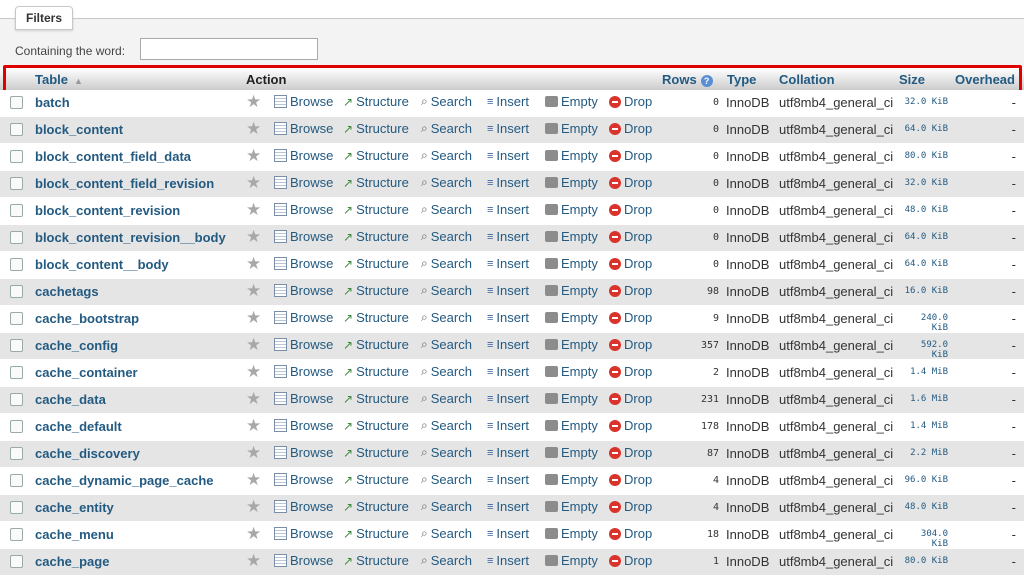  What do you see at coordinates (59, 79) in the screenshot?
I see `column-header-table: Table ▲` at bounding box center [59, 79].